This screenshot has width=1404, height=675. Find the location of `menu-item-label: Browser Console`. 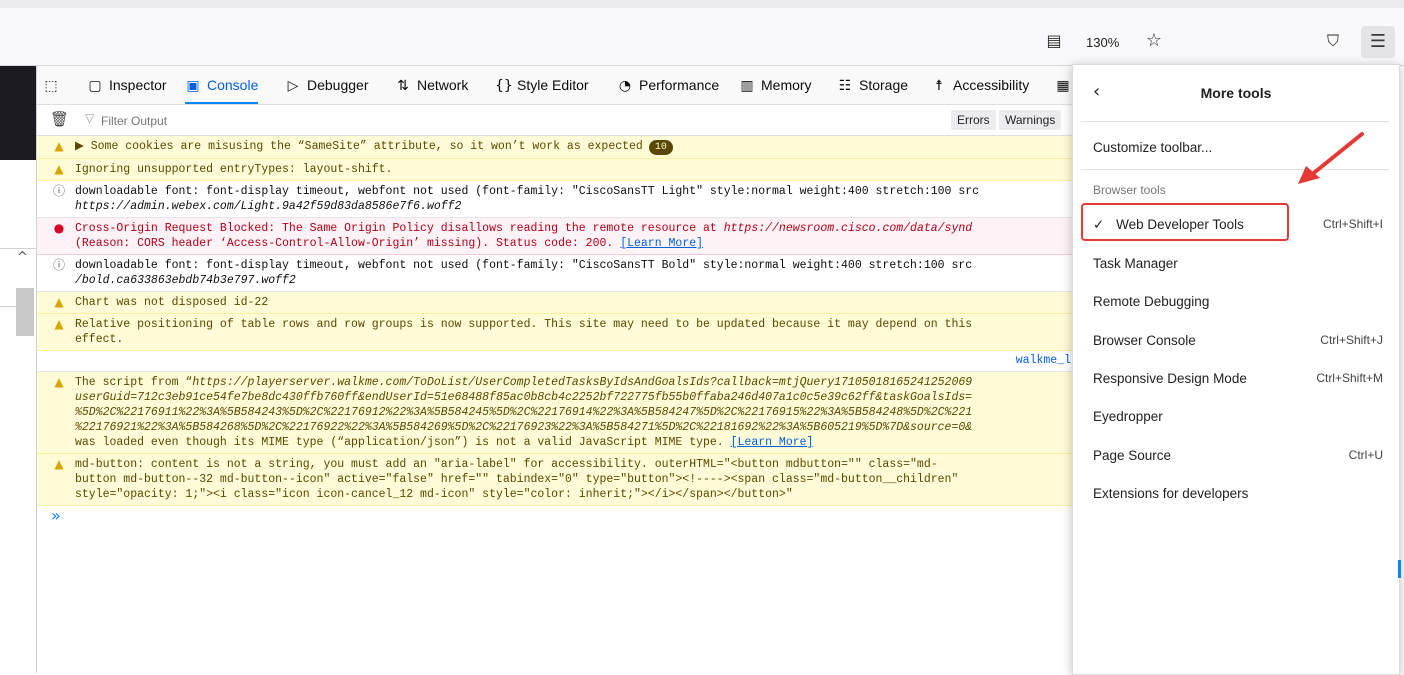

menu-item-label: Browser Console is located at coordinates (1144, 340).